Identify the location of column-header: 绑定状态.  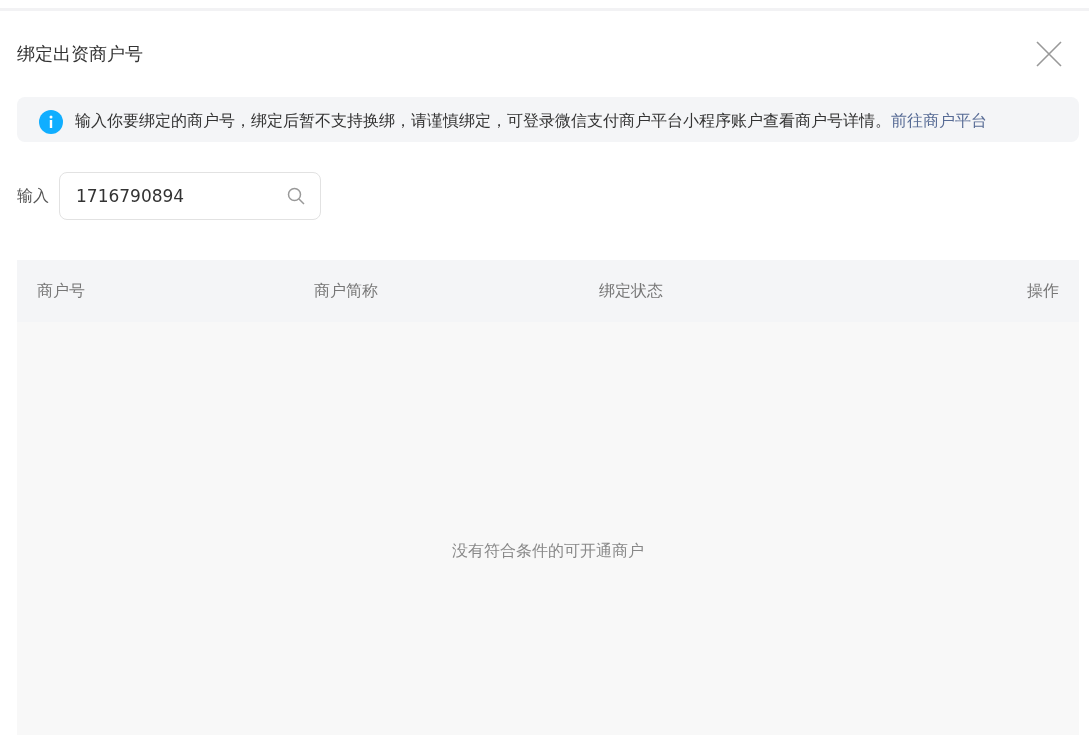
(631, 291).